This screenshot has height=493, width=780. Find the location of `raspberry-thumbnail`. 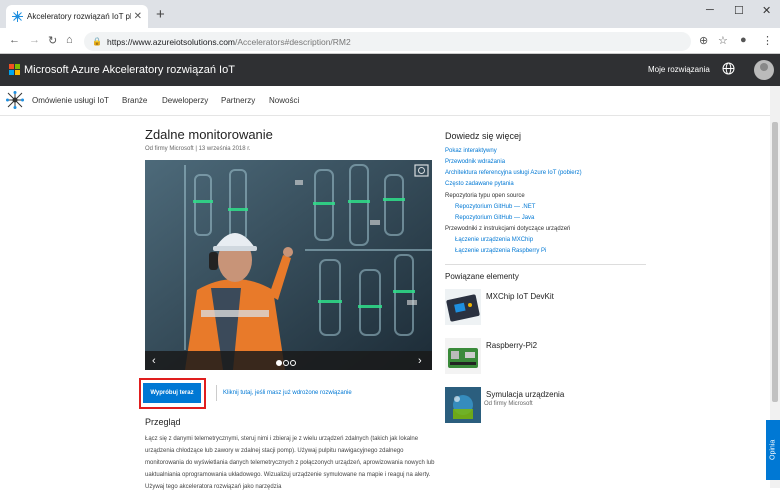

raspberry-thumbnail is located at coordinates (463, 356).